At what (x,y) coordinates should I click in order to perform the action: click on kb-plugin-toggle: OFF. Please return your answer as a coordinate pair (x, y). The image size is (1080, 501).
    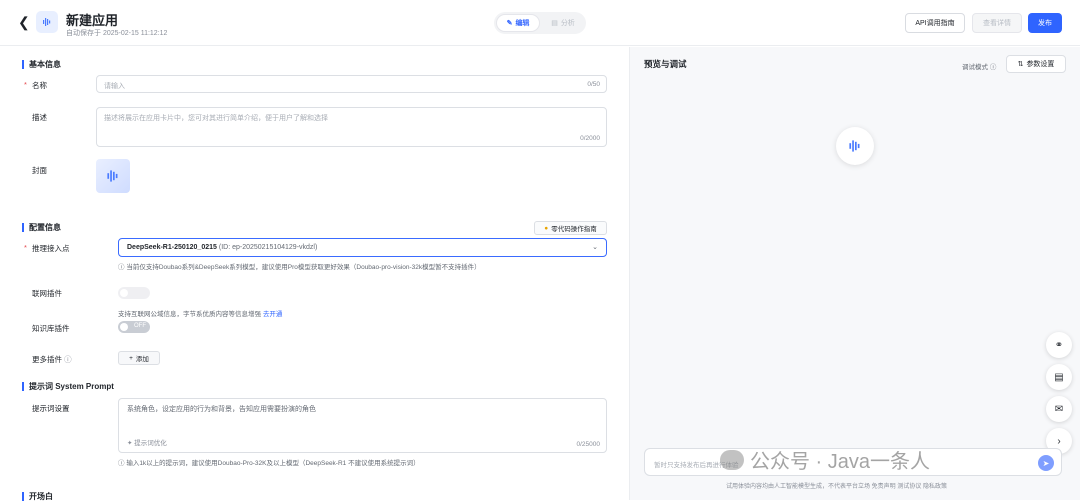
    Looking at the image, I should click on (134, 327).